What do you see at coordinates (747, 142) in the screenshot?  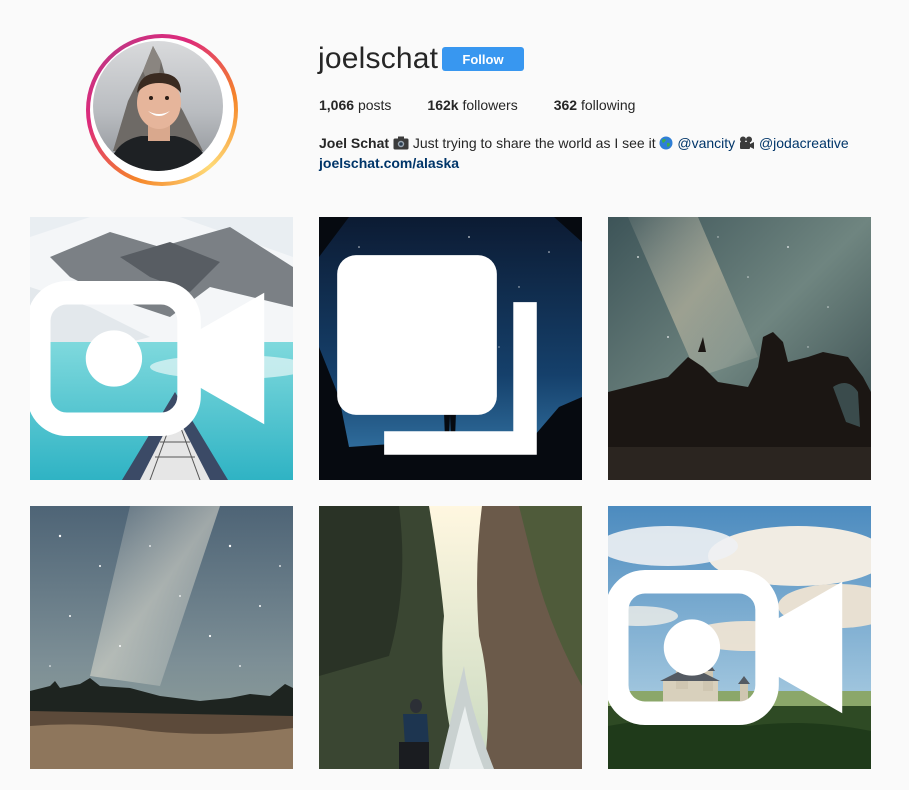 I see `movie-camera-emoji-icon` at bounding box center [747, 142].